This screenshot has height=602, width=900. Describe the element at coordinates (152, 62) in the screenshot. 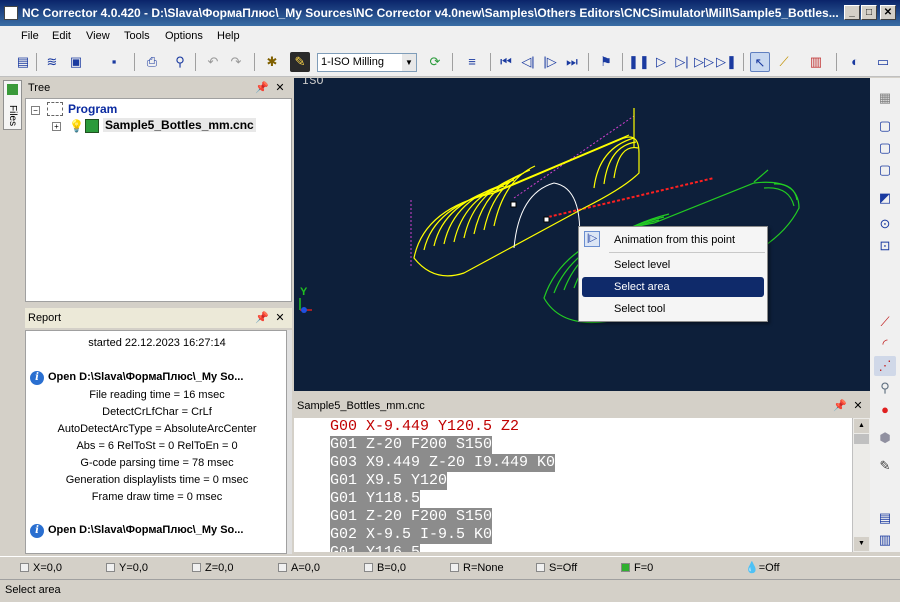

I see `print-icon: ⎙` at that location.